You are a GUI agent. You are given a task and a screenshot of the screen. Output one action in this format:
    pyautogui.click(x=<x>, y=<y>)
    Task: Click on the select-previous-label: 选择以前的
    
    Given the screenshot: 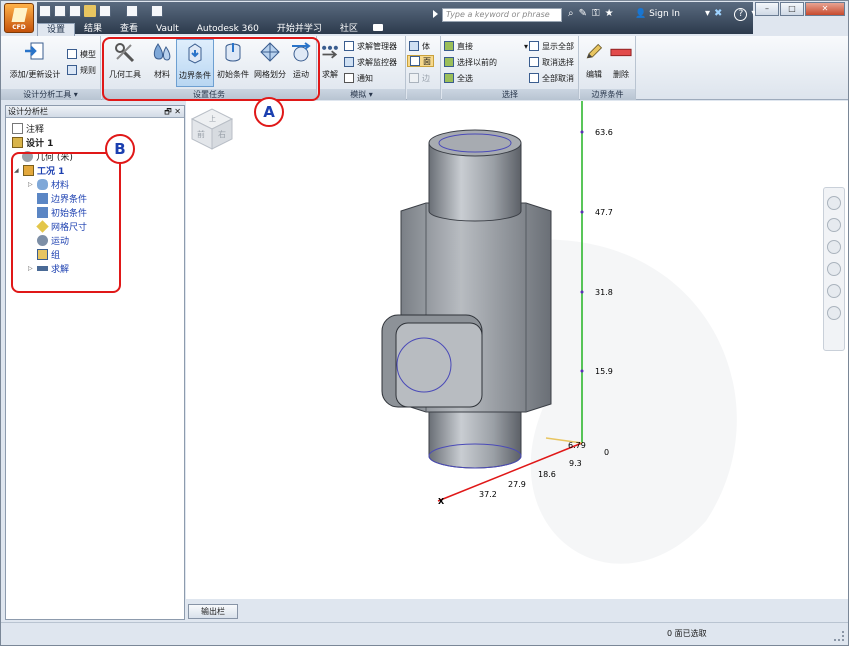 What is the action you would take?
    pyautogui.click(x=477, y=62)
    